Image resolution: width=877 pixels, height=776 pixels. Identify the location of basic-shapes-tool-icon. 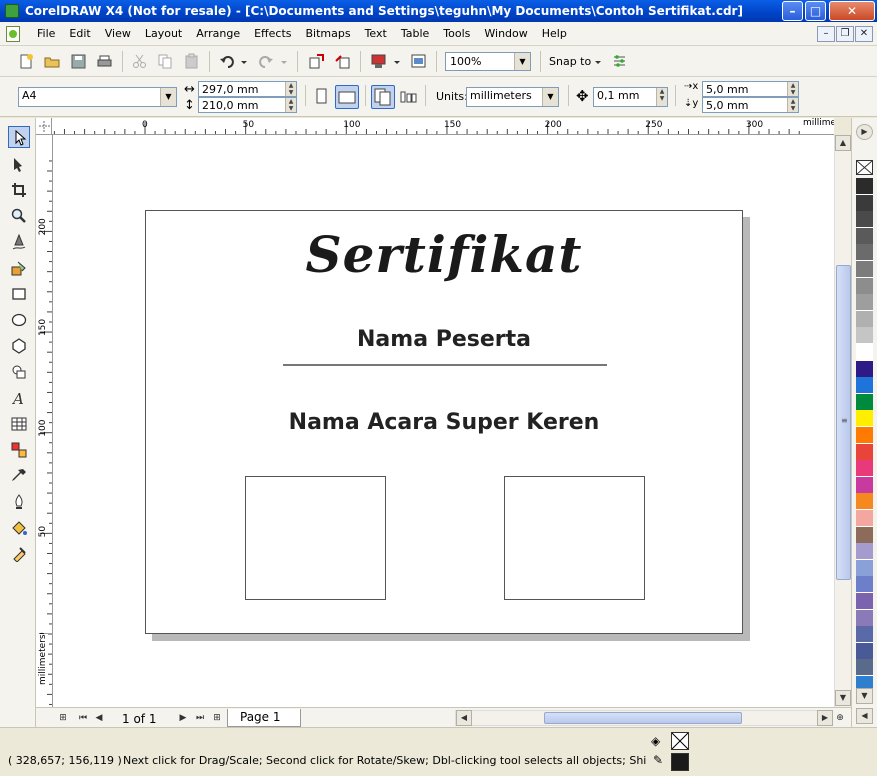
(19, 372).